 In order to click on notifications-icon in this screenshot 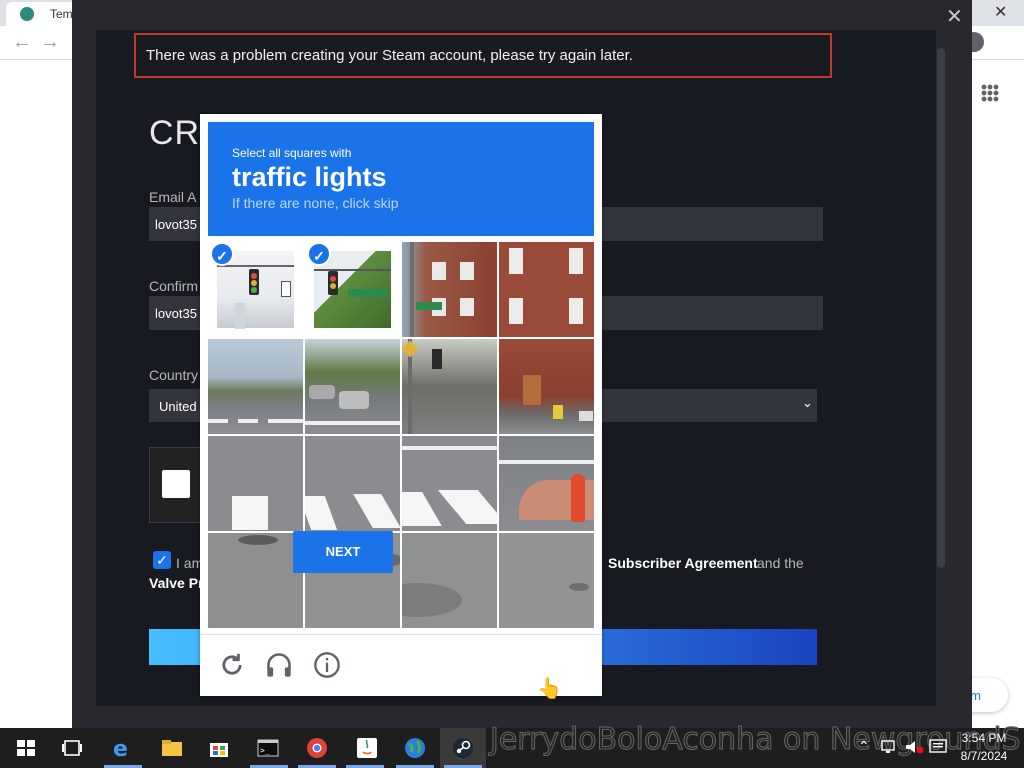, I will do `click(938, 747)`.